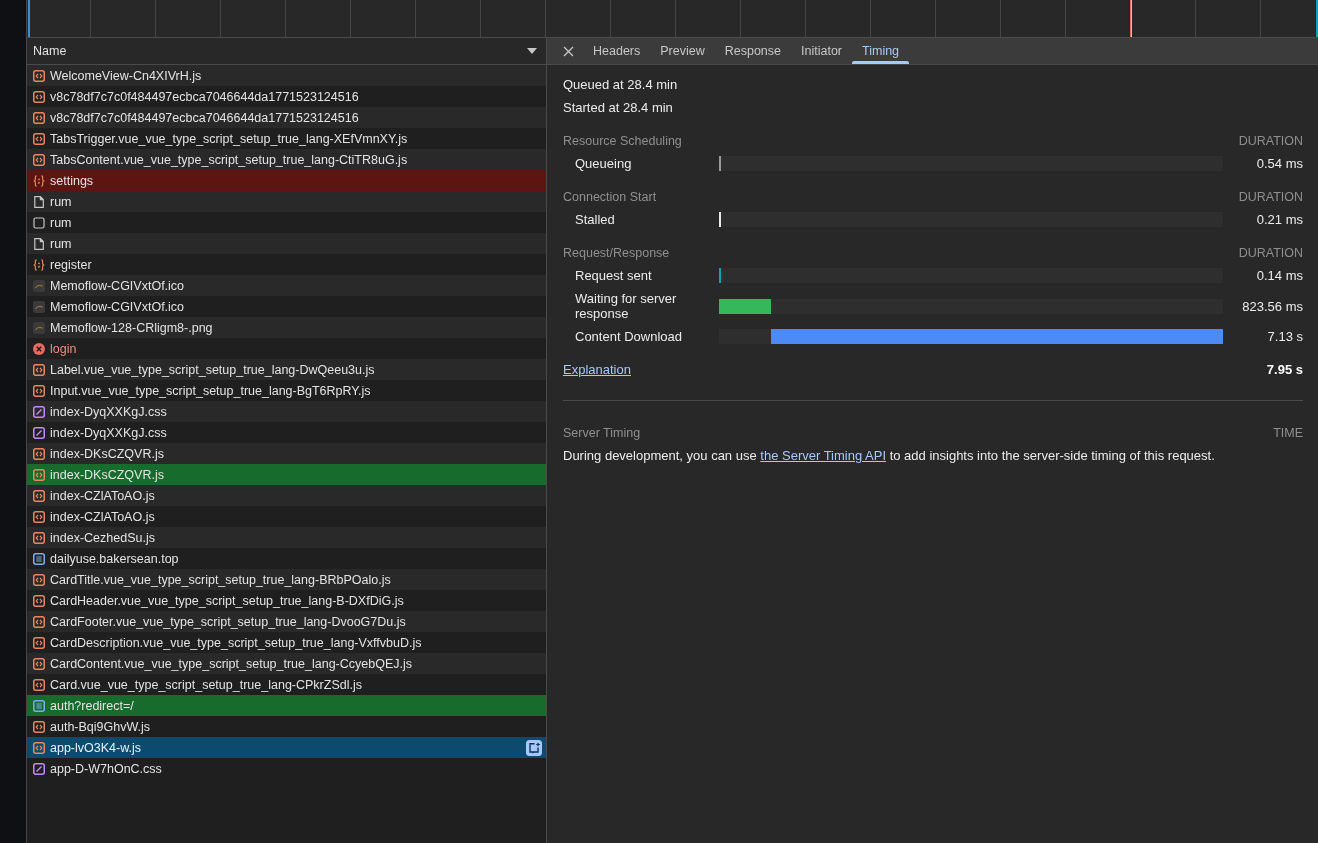 The height and width of the screenshot is (843, 1318). I want to click on tab: Preview, so click(682, 51).